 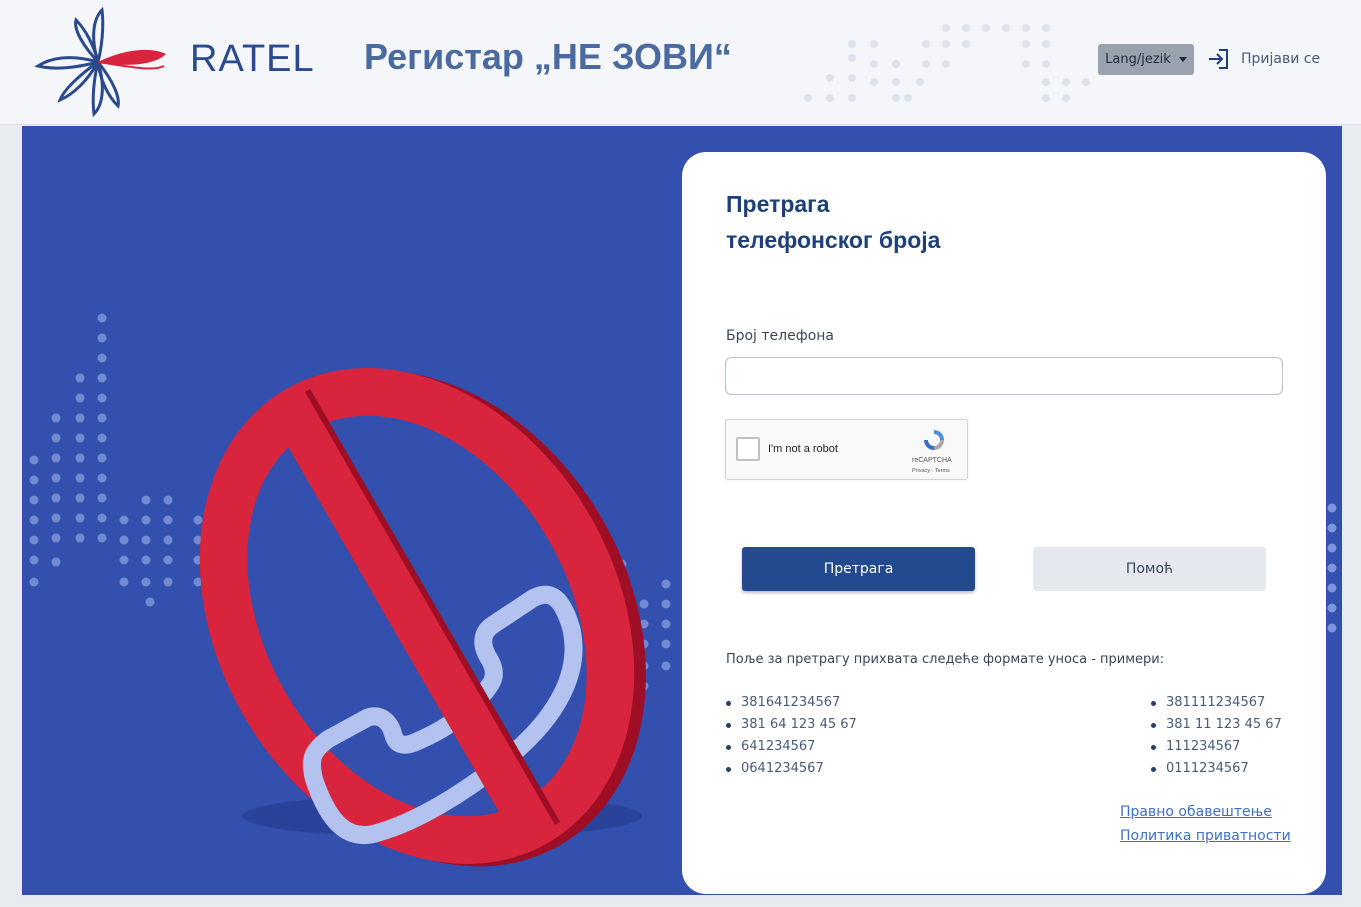 What do you see at coordinates (780, 336) in the screenshot?
I see `phone-field-label: Број телефона` at bounding box center [780, 336].